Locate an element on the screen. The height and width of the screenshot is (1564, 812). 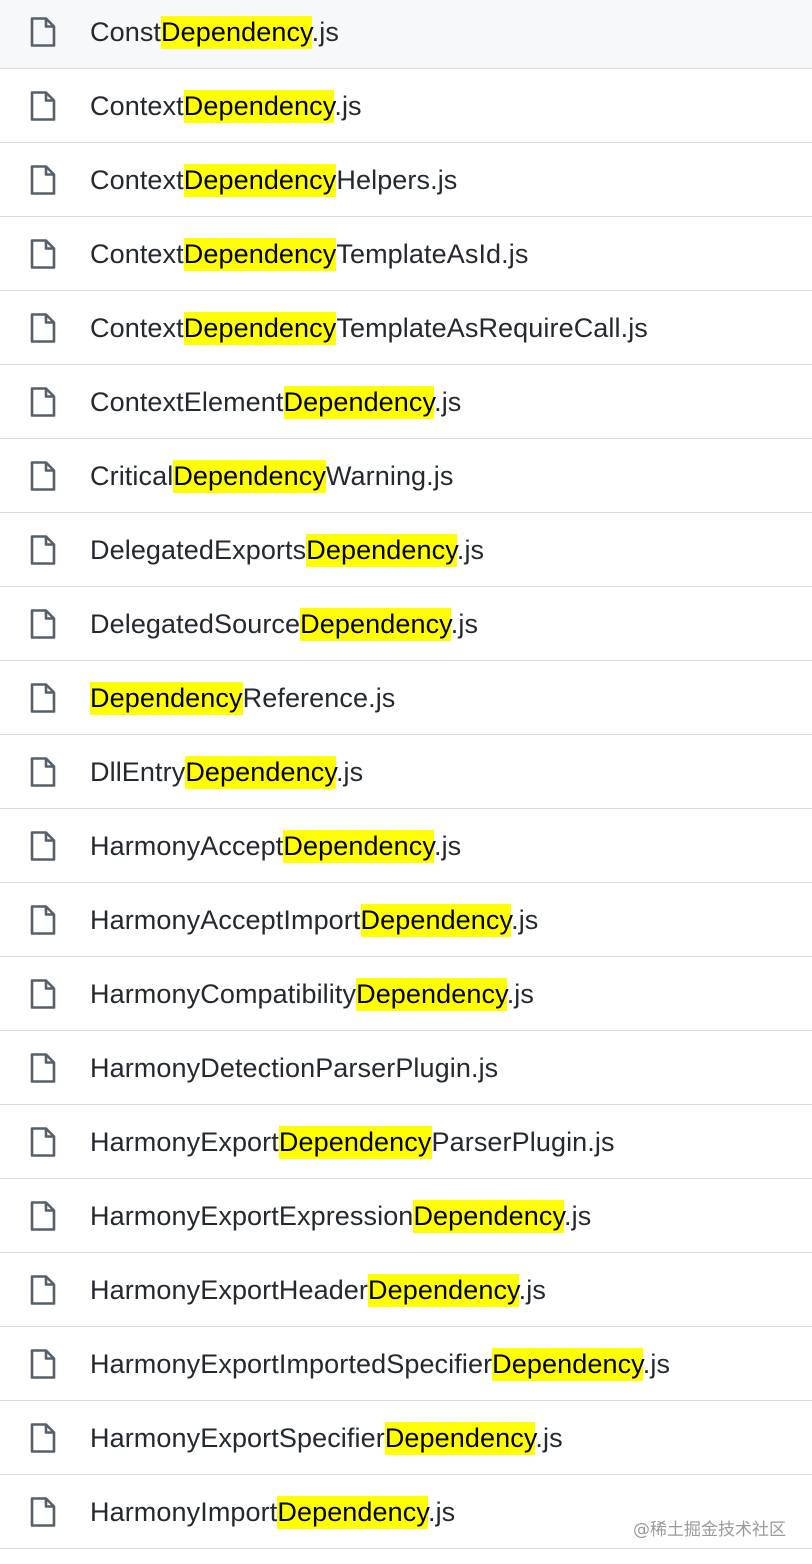
file-row: HarmonyExportExpressionDependency.js is located at coordinates (406, 1216).